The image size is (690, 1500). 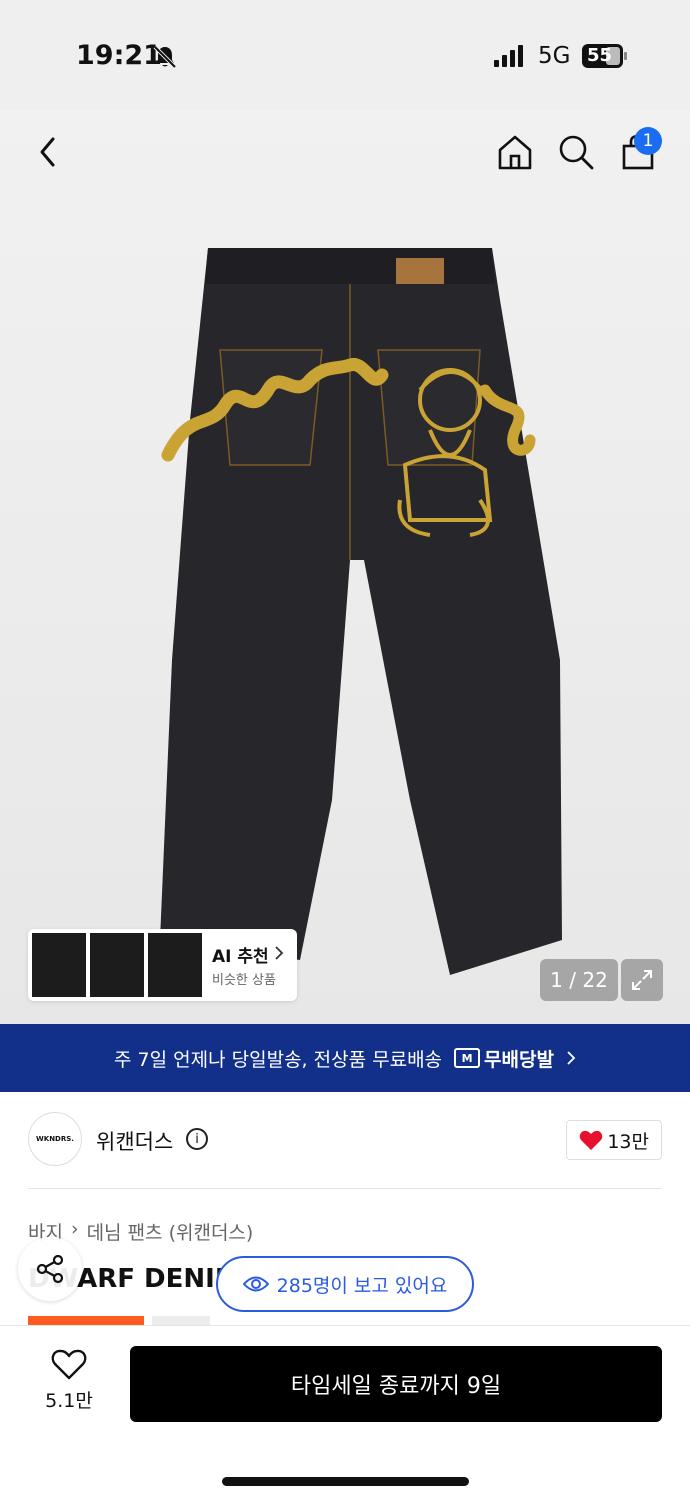 What do you see at coordinates (69, 1364) in the screenshot?
I see `heart-outline-icon` at bounding box center [69, 1364].